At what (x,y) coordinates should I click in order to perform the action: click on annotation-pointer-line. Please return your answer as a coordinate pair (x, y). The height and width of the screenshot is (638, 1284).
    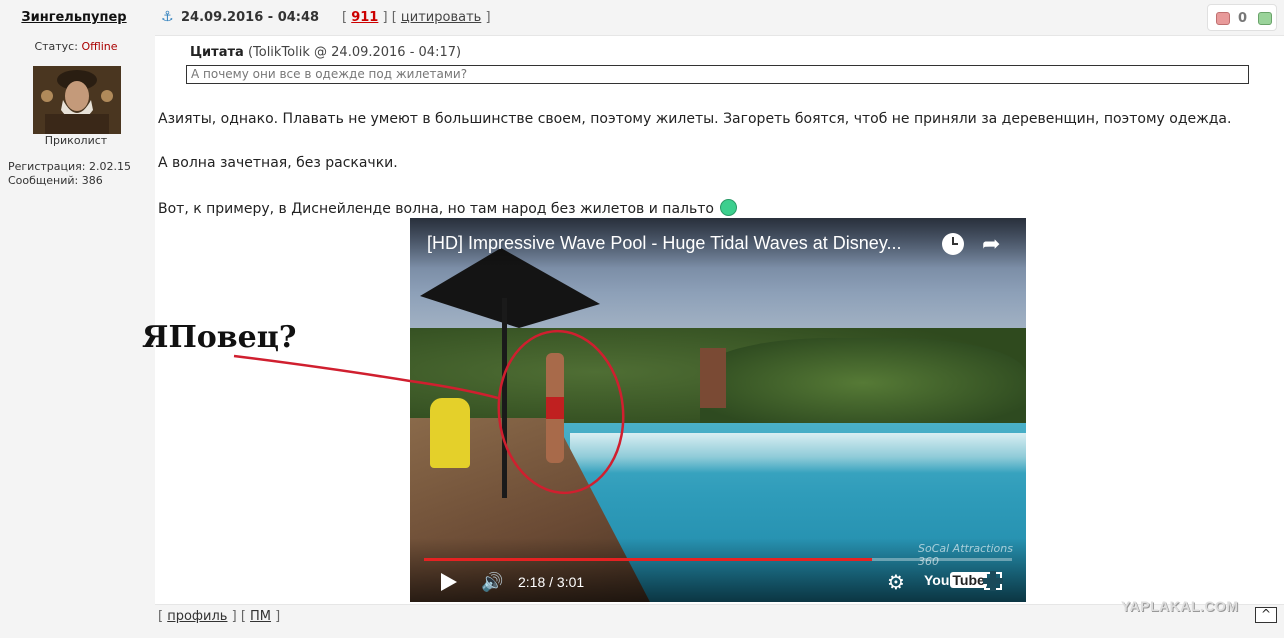
    Looking at the image, I should click on (366, 377).